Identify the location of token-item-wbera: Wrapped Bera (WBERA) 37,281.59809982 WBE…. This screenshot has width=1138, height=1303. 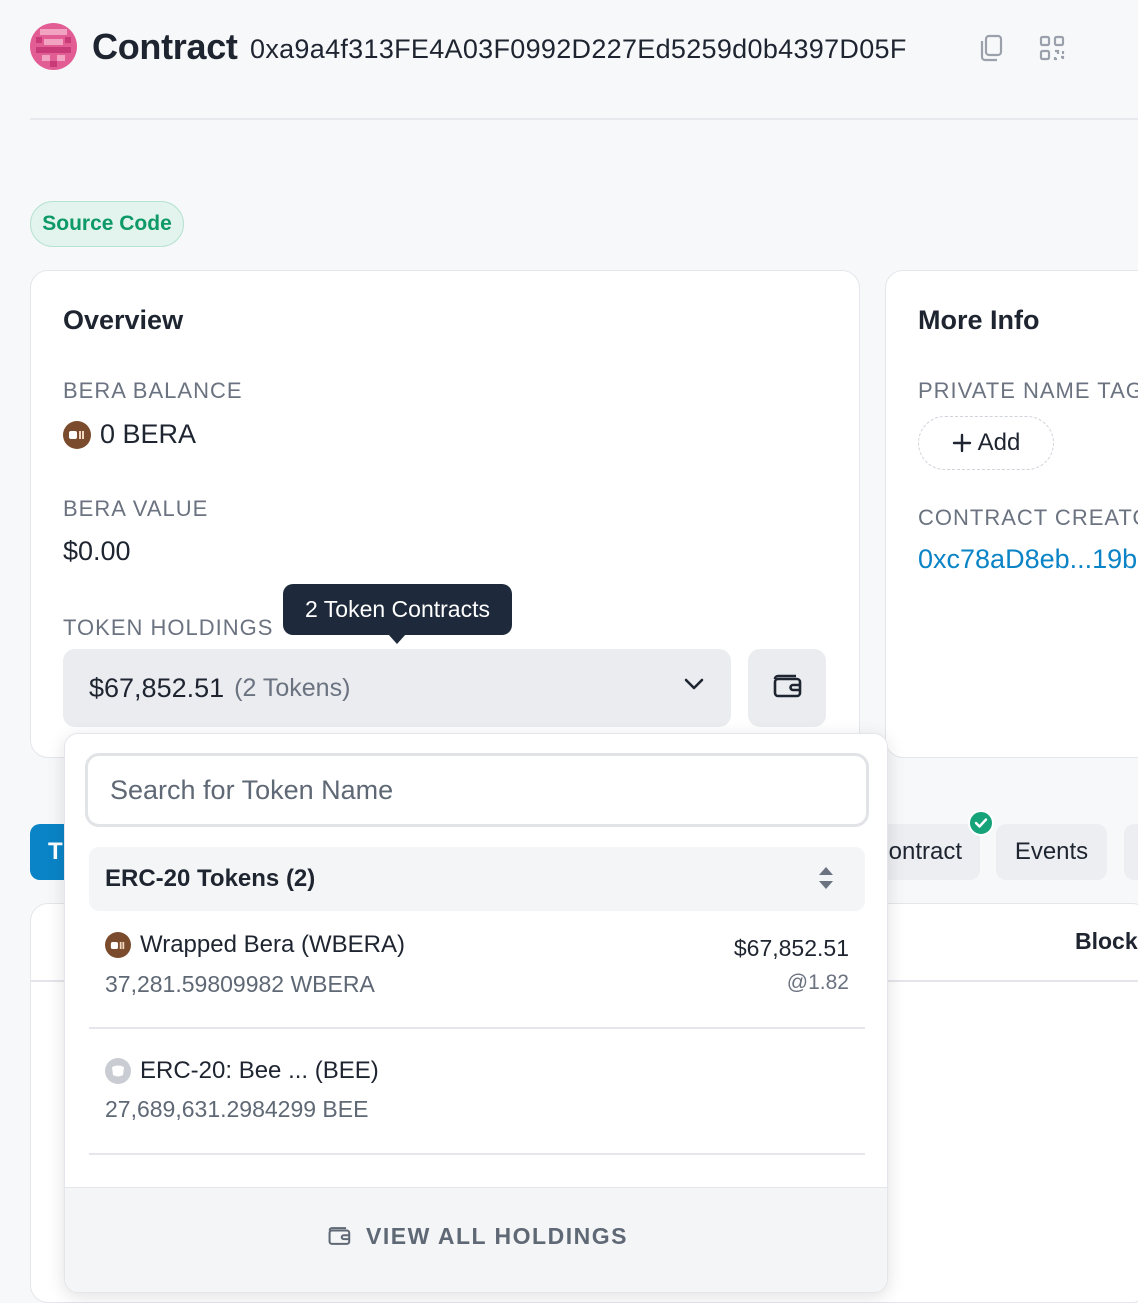
(477, 971).